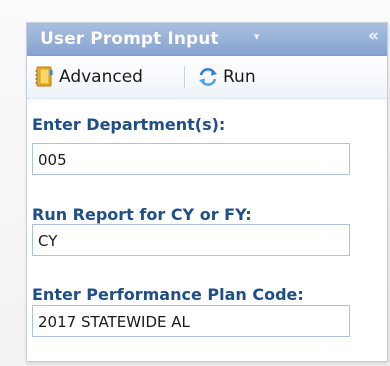 The image size is (390, 366). I want to click on panel-title-bar: User Prompt Input ▾ «, so click(207, 39).